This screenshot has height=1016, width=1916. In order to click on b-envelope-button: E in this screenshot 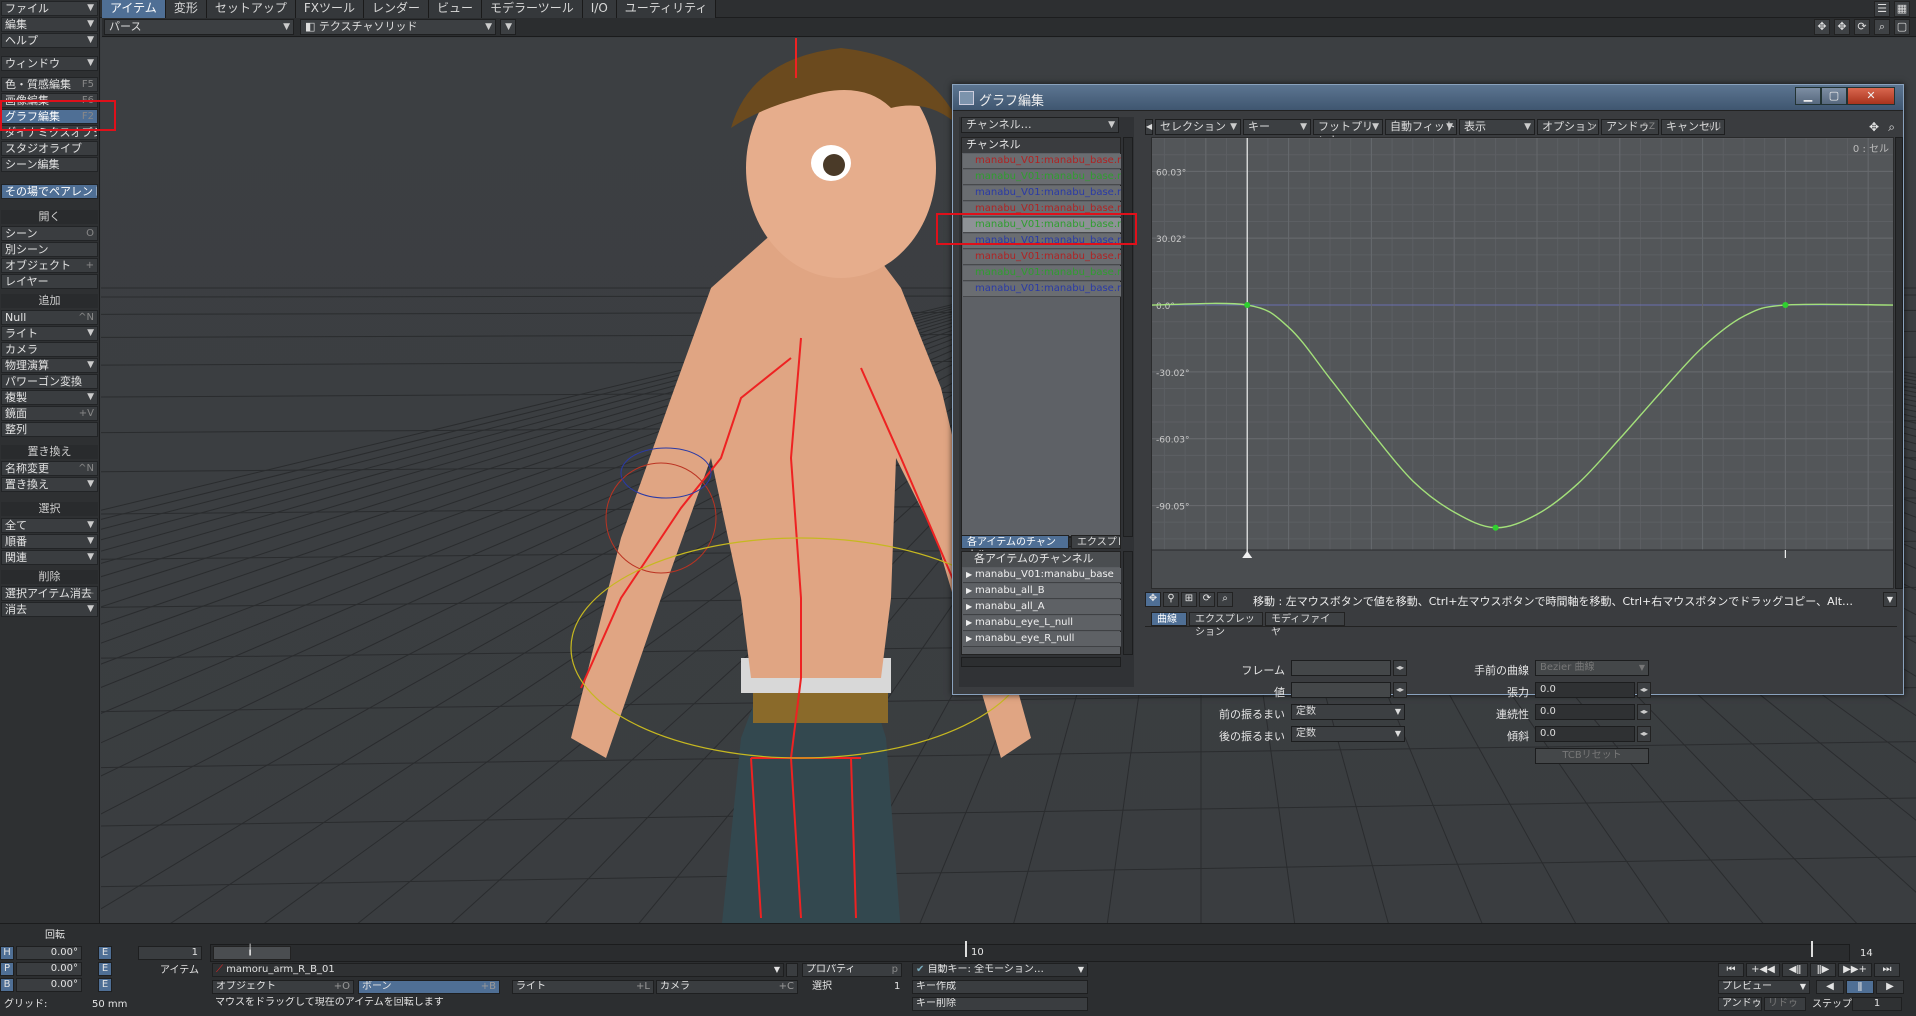, I will do `click(105, 985)`.